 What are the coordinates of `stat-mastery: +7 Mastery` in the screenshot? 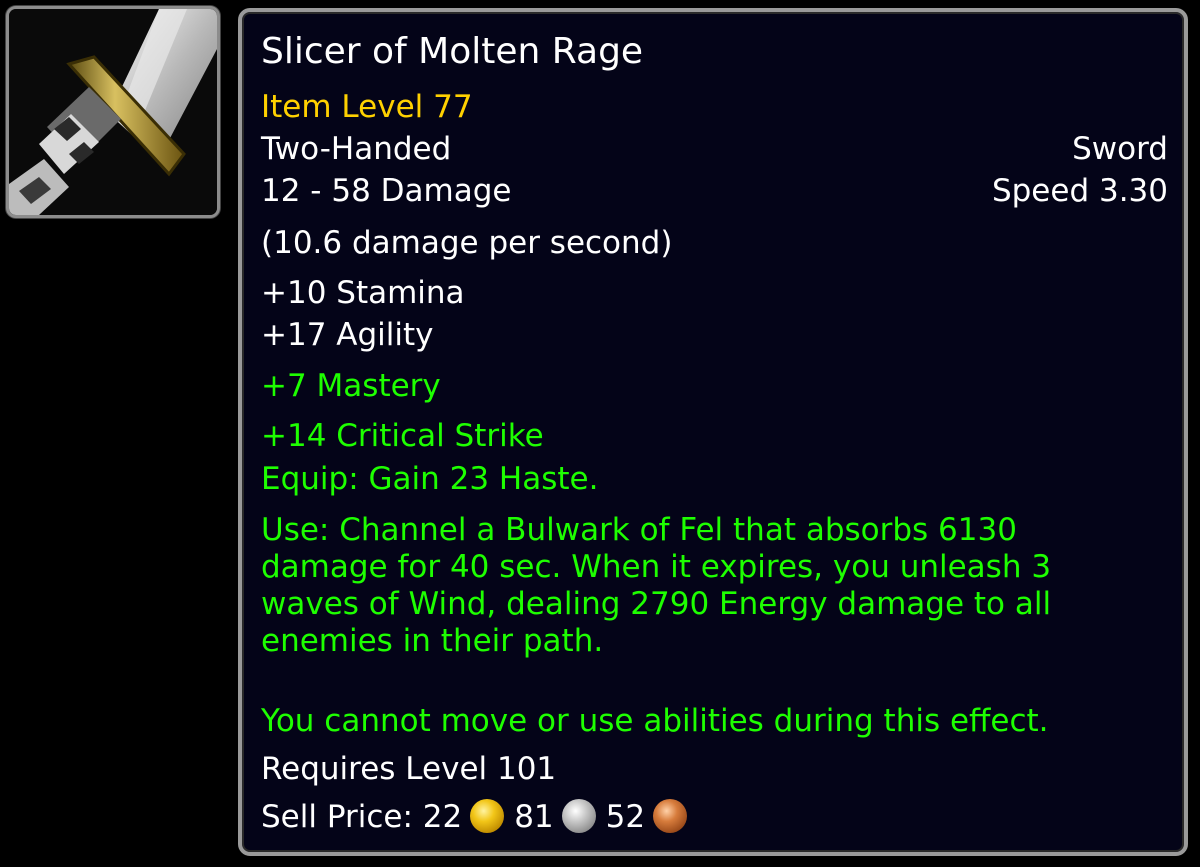 It's located at (351, 386).